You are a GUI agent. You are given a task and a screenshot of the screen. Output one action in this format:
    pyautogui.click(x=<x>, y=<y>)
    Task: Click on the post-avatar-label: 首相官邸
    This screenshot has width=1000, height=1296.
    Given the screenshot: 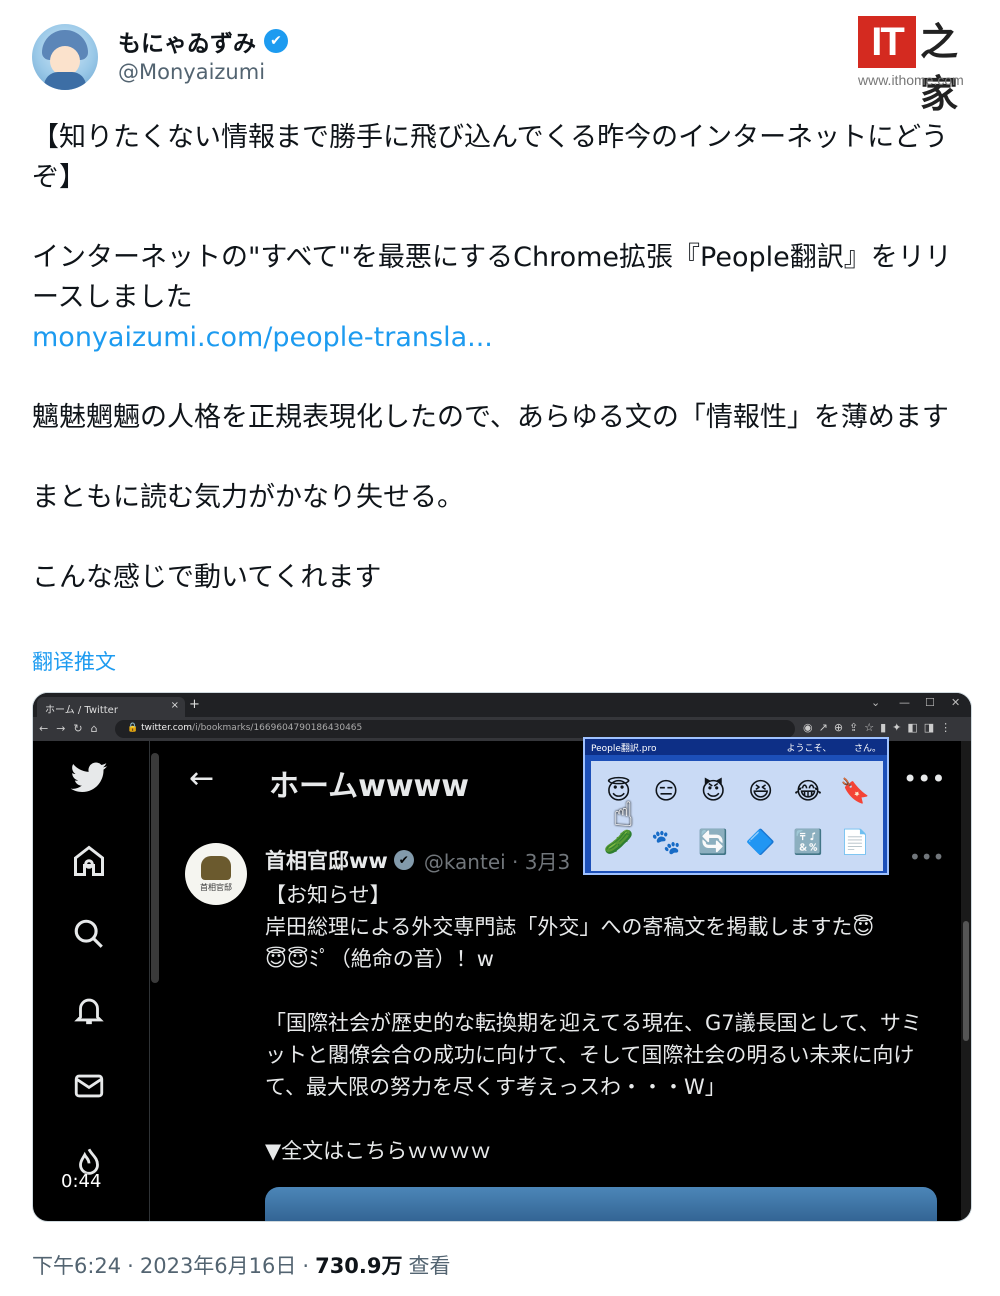 What is the action you would take?
    pyautogui.click(x=216, y=887)
    